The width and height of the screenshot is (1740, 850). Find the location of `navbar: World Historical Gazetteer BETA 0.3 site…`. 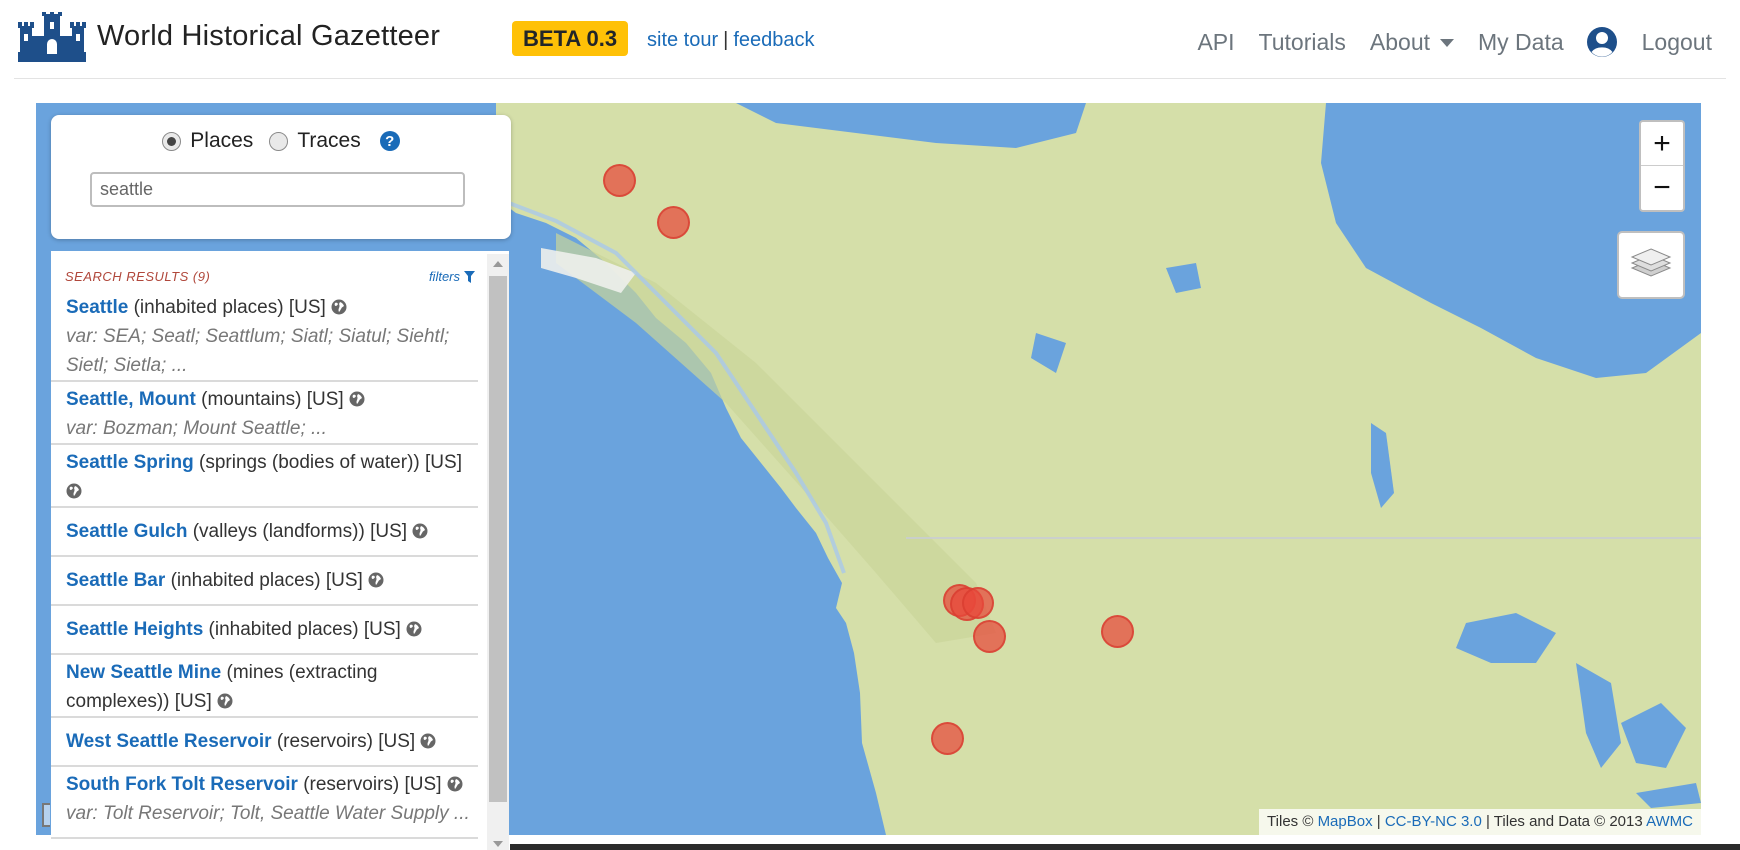

navbar: World Historical Gazetteer BETA 0.3 site… is located at coordinates (870, 40).